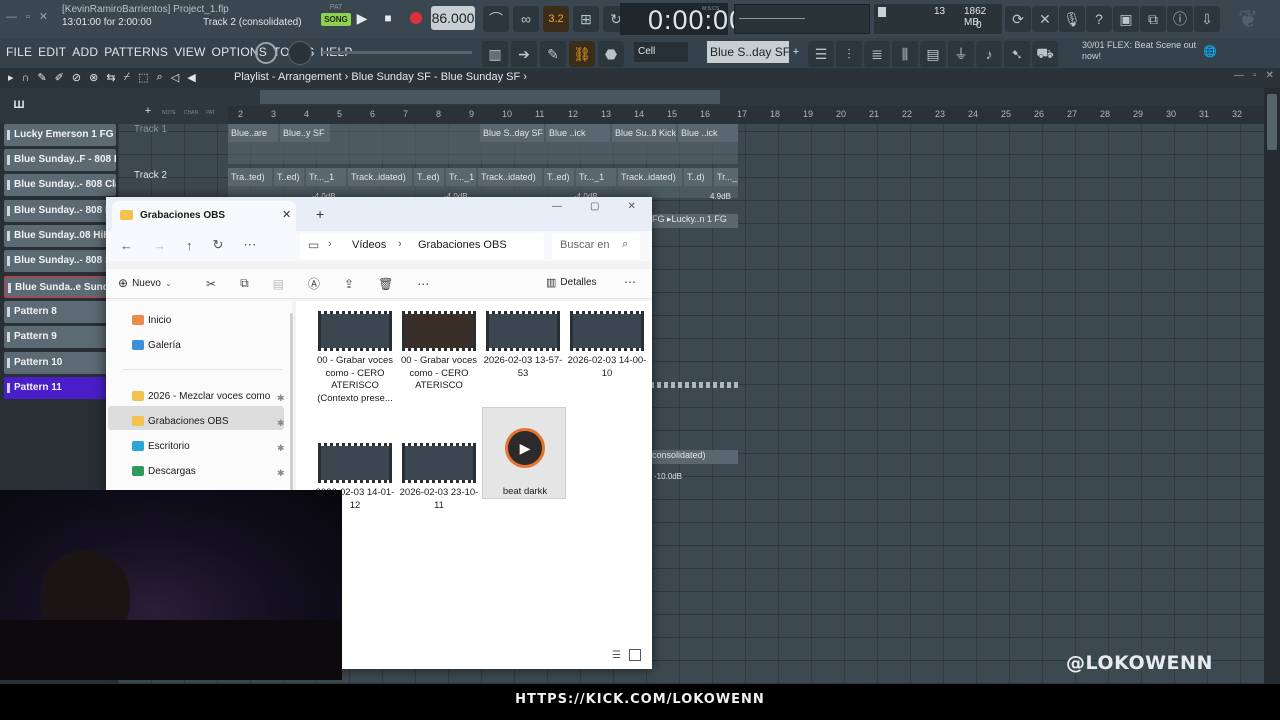  I want to click on nav-grabaciones: Grabaciones OBS, so click(180, 421).